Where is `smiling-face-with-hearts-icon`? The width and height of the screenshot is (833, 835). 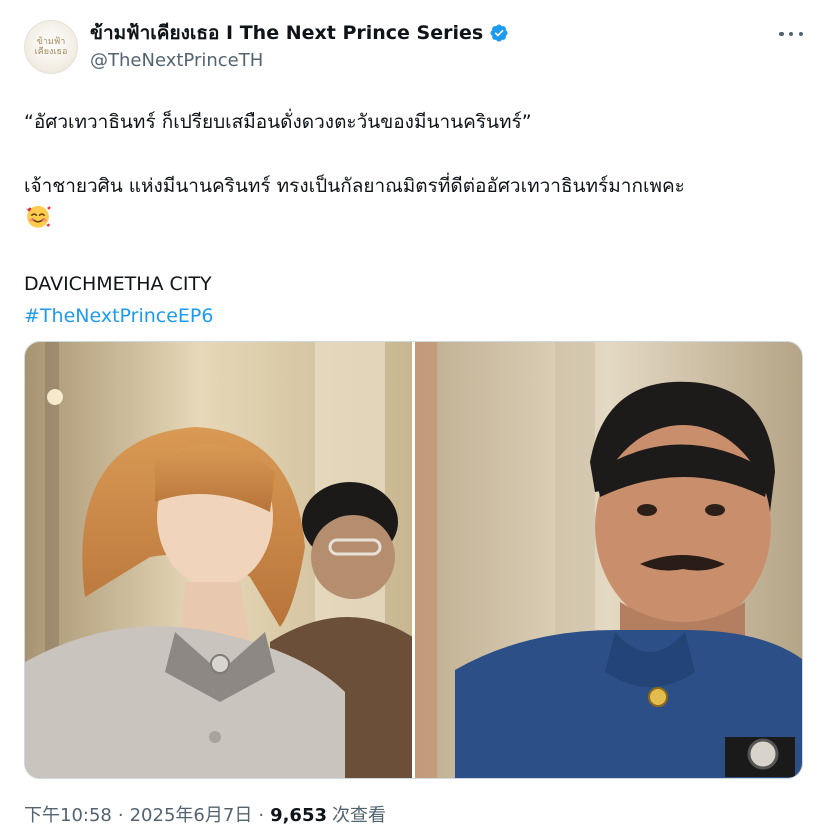 smiling-face-with-hearts-icon is located at coordinates (38, 216).